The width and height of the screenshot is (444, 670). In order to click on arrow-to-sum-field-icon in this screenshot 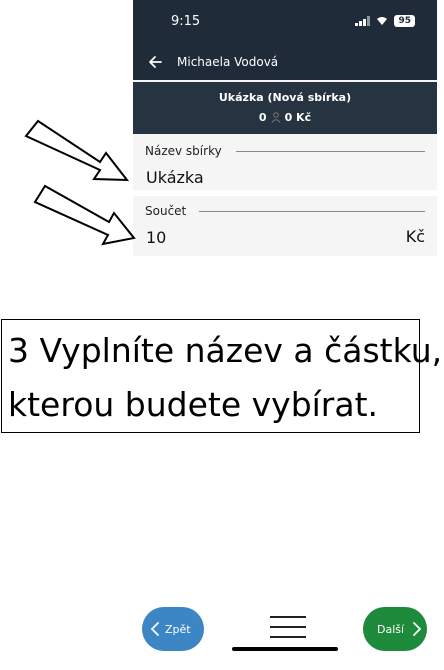, I will do `click(84, 215)`.